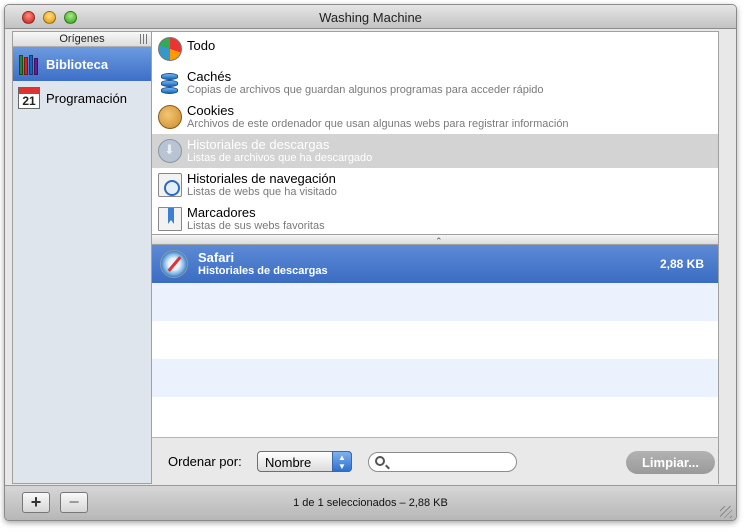 This screenshot has height=531, width=744. I want to click on sidebar-item-programacion: 21 Programación, so click(82, 98).